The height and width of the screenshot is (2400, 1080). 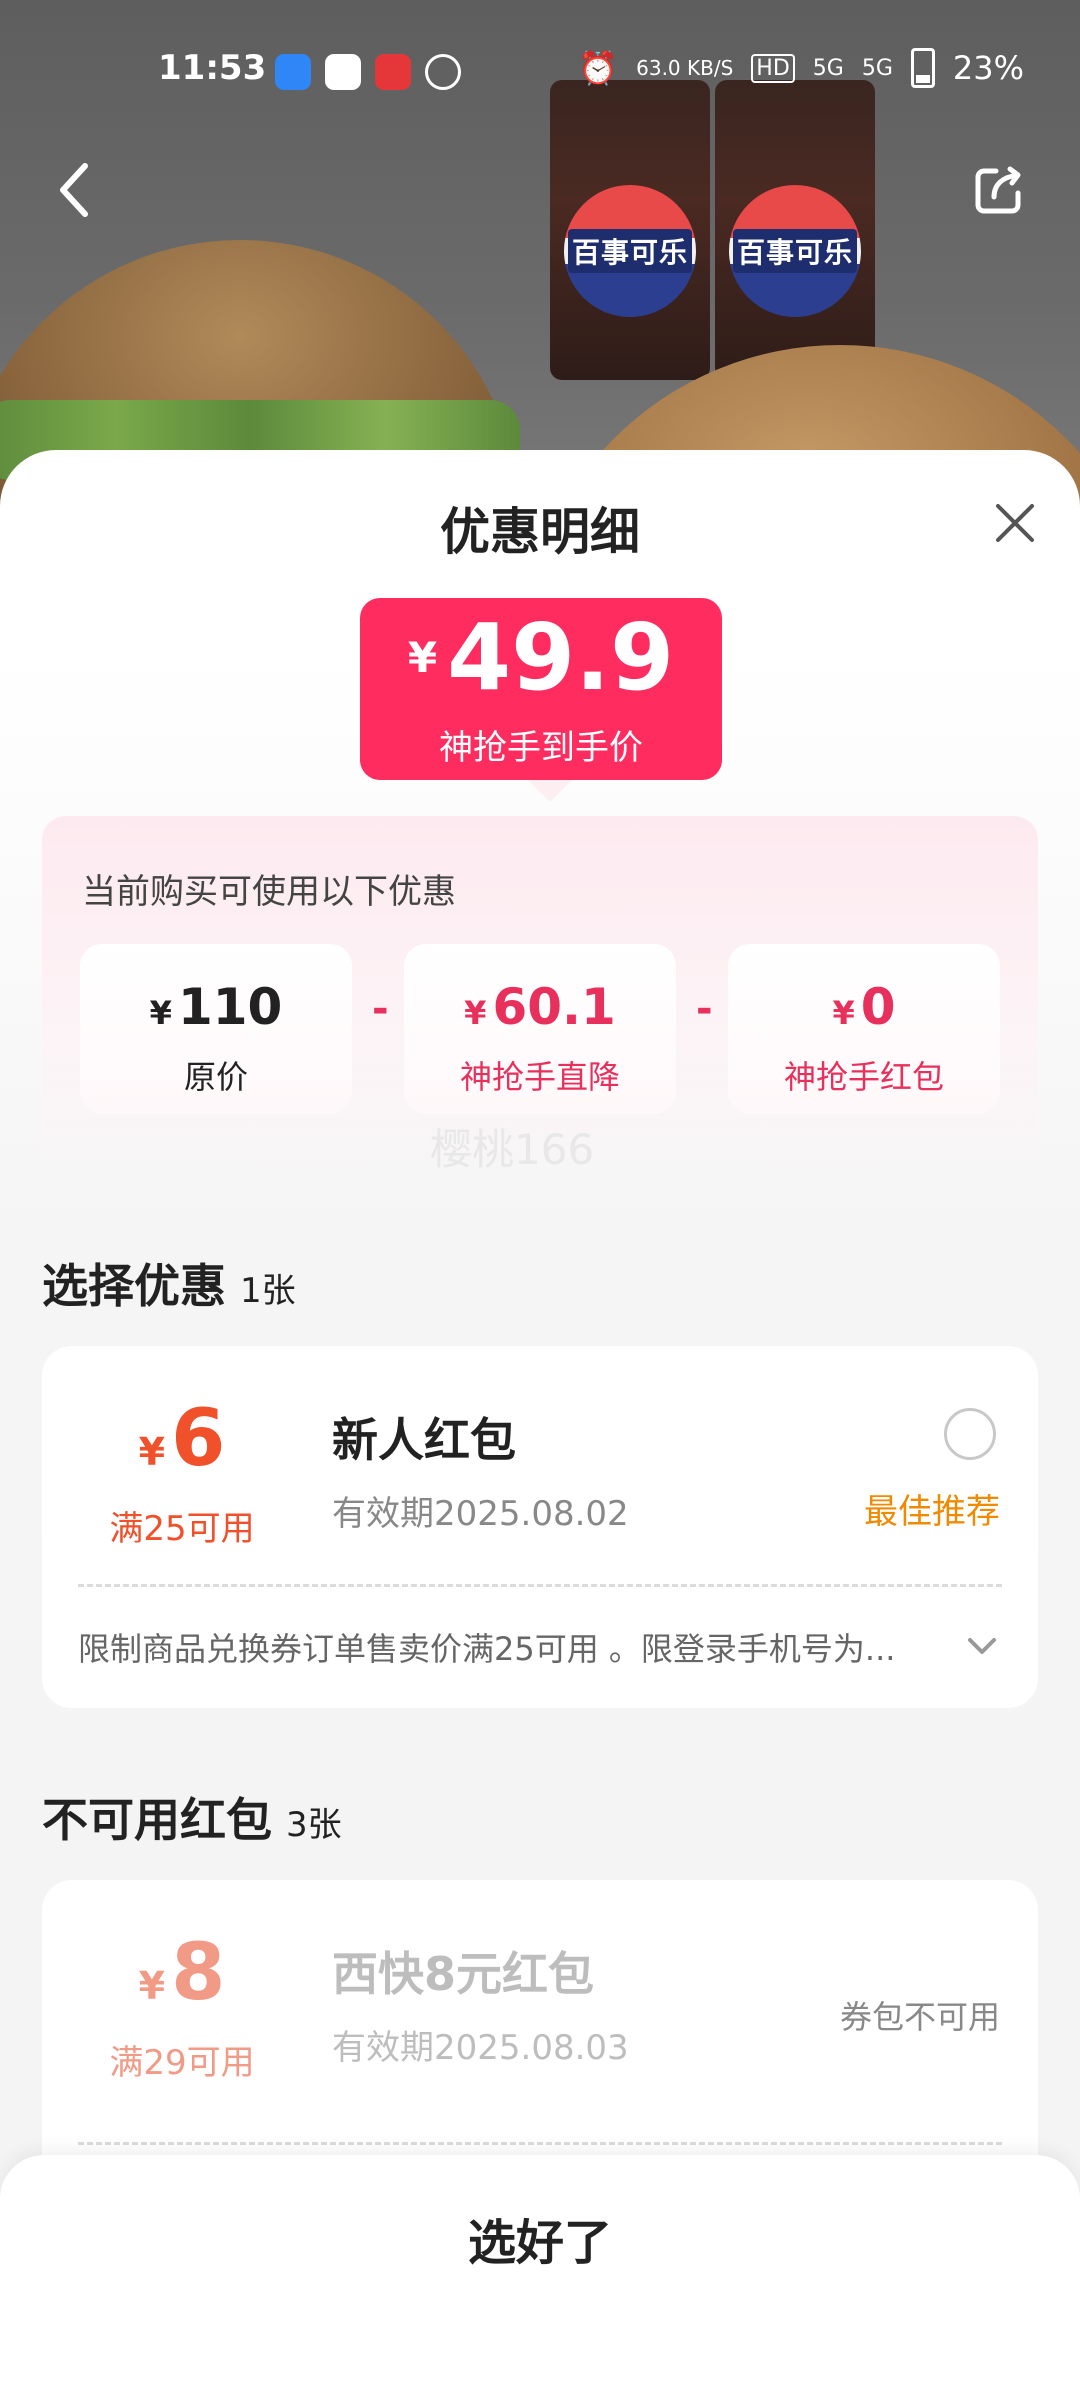 I want to click on coupon-condition: 满25可用, so click(x=182, y=1529).